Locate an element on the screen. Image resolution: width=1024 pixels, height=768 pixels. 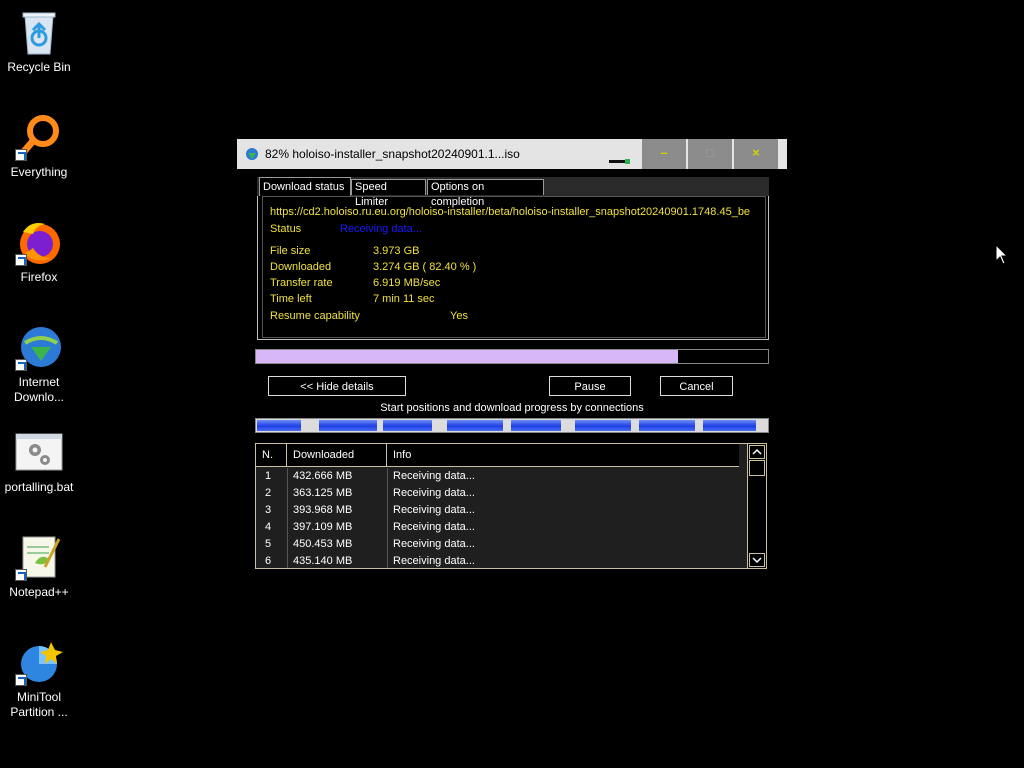
table-scrollbar is located at coordinates (756, 506).